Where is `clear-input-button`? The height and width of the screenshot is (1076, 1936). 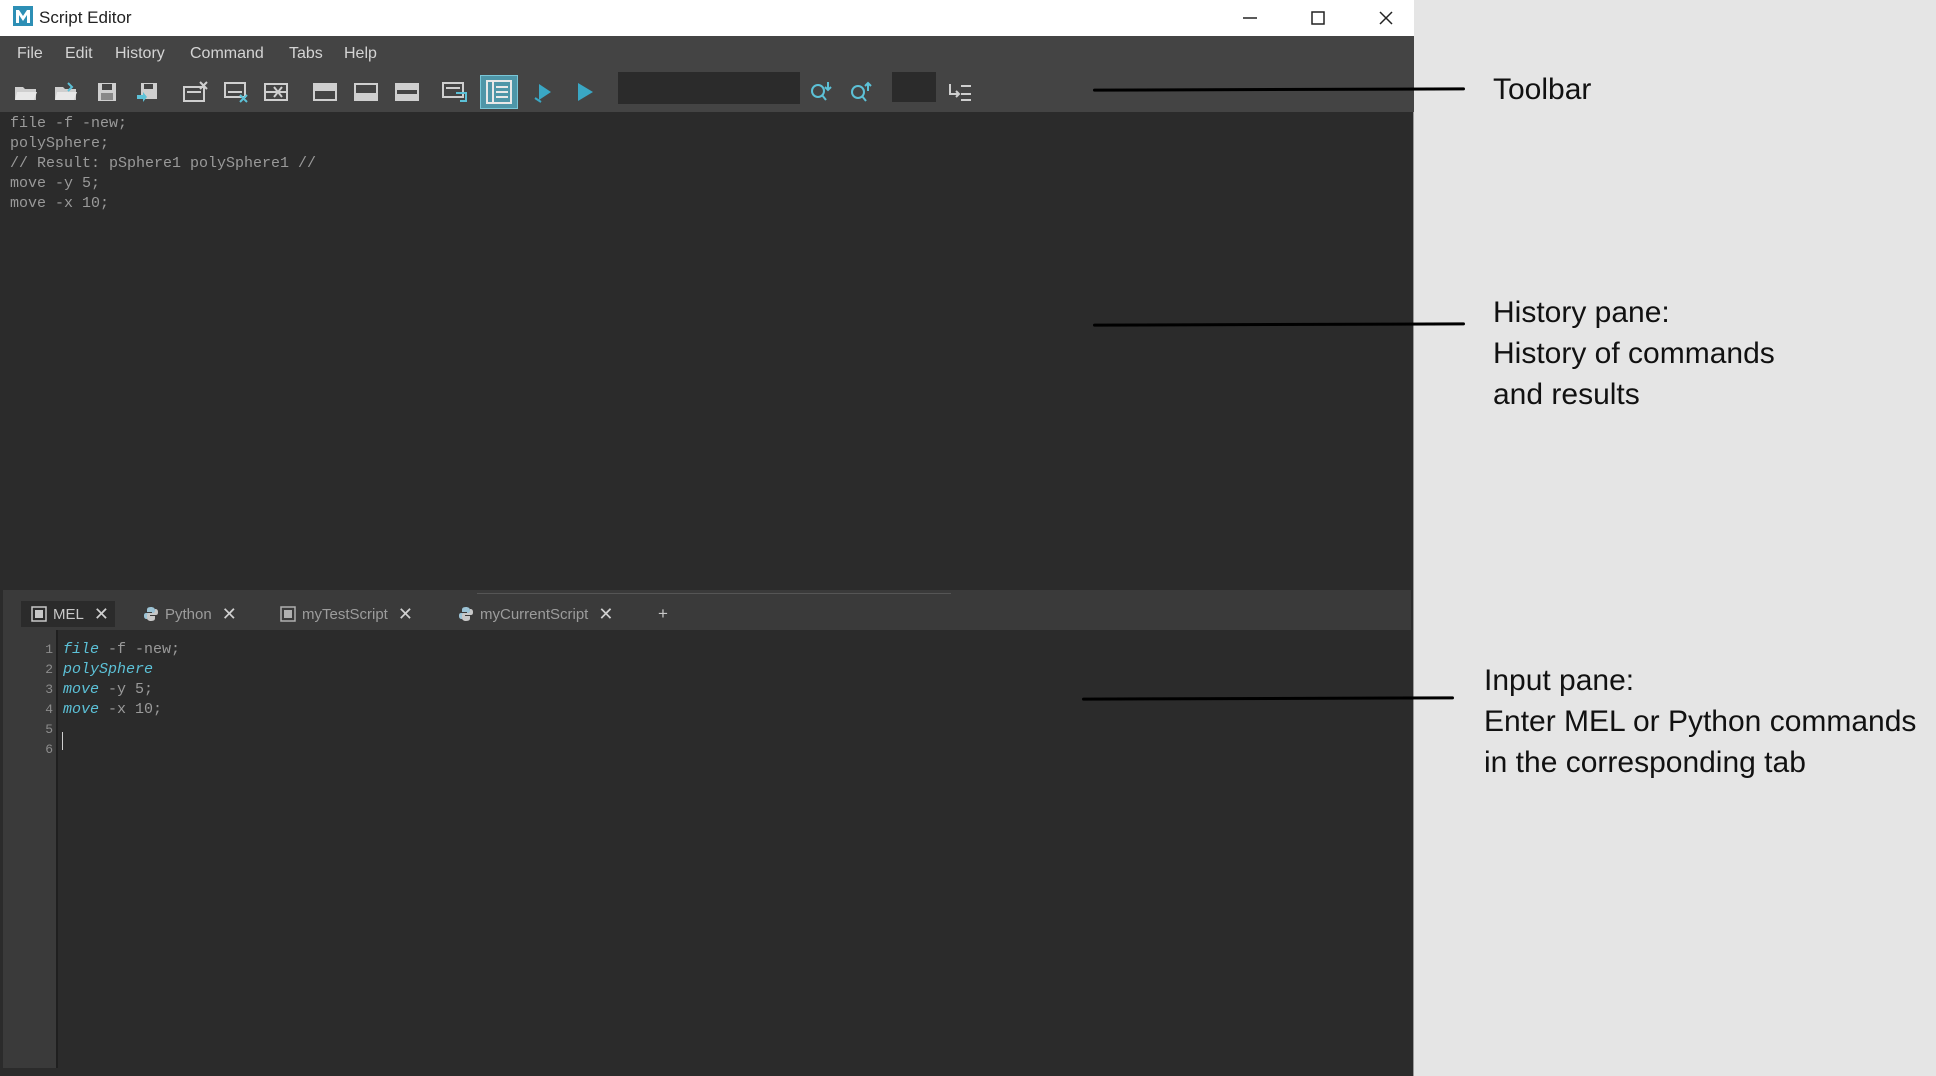
clear-input-button is located at coordinates (237, 92).